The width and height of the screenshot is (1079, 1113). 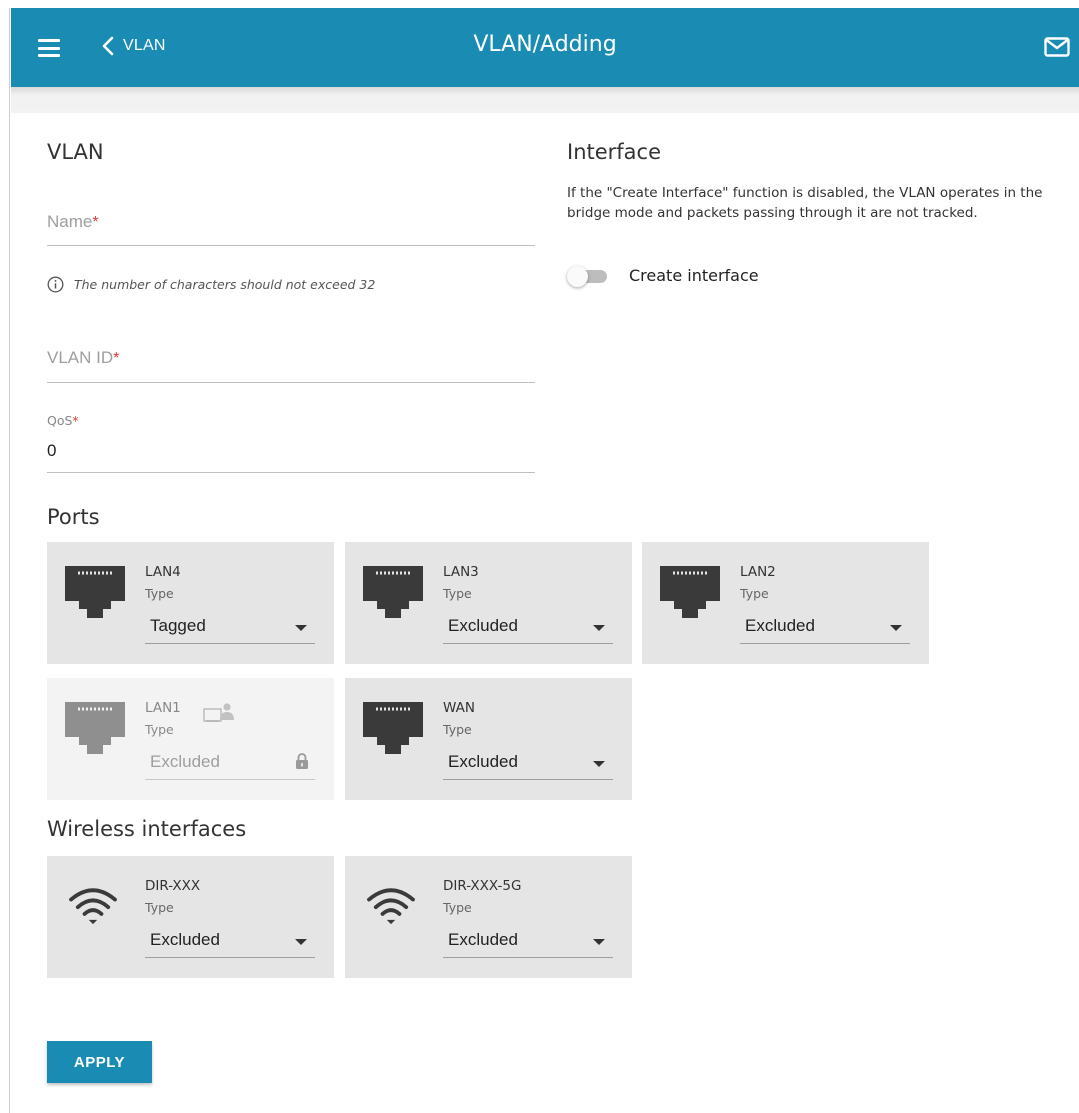 I want to click on port-name: LAN3, so click(x=461, y=572).